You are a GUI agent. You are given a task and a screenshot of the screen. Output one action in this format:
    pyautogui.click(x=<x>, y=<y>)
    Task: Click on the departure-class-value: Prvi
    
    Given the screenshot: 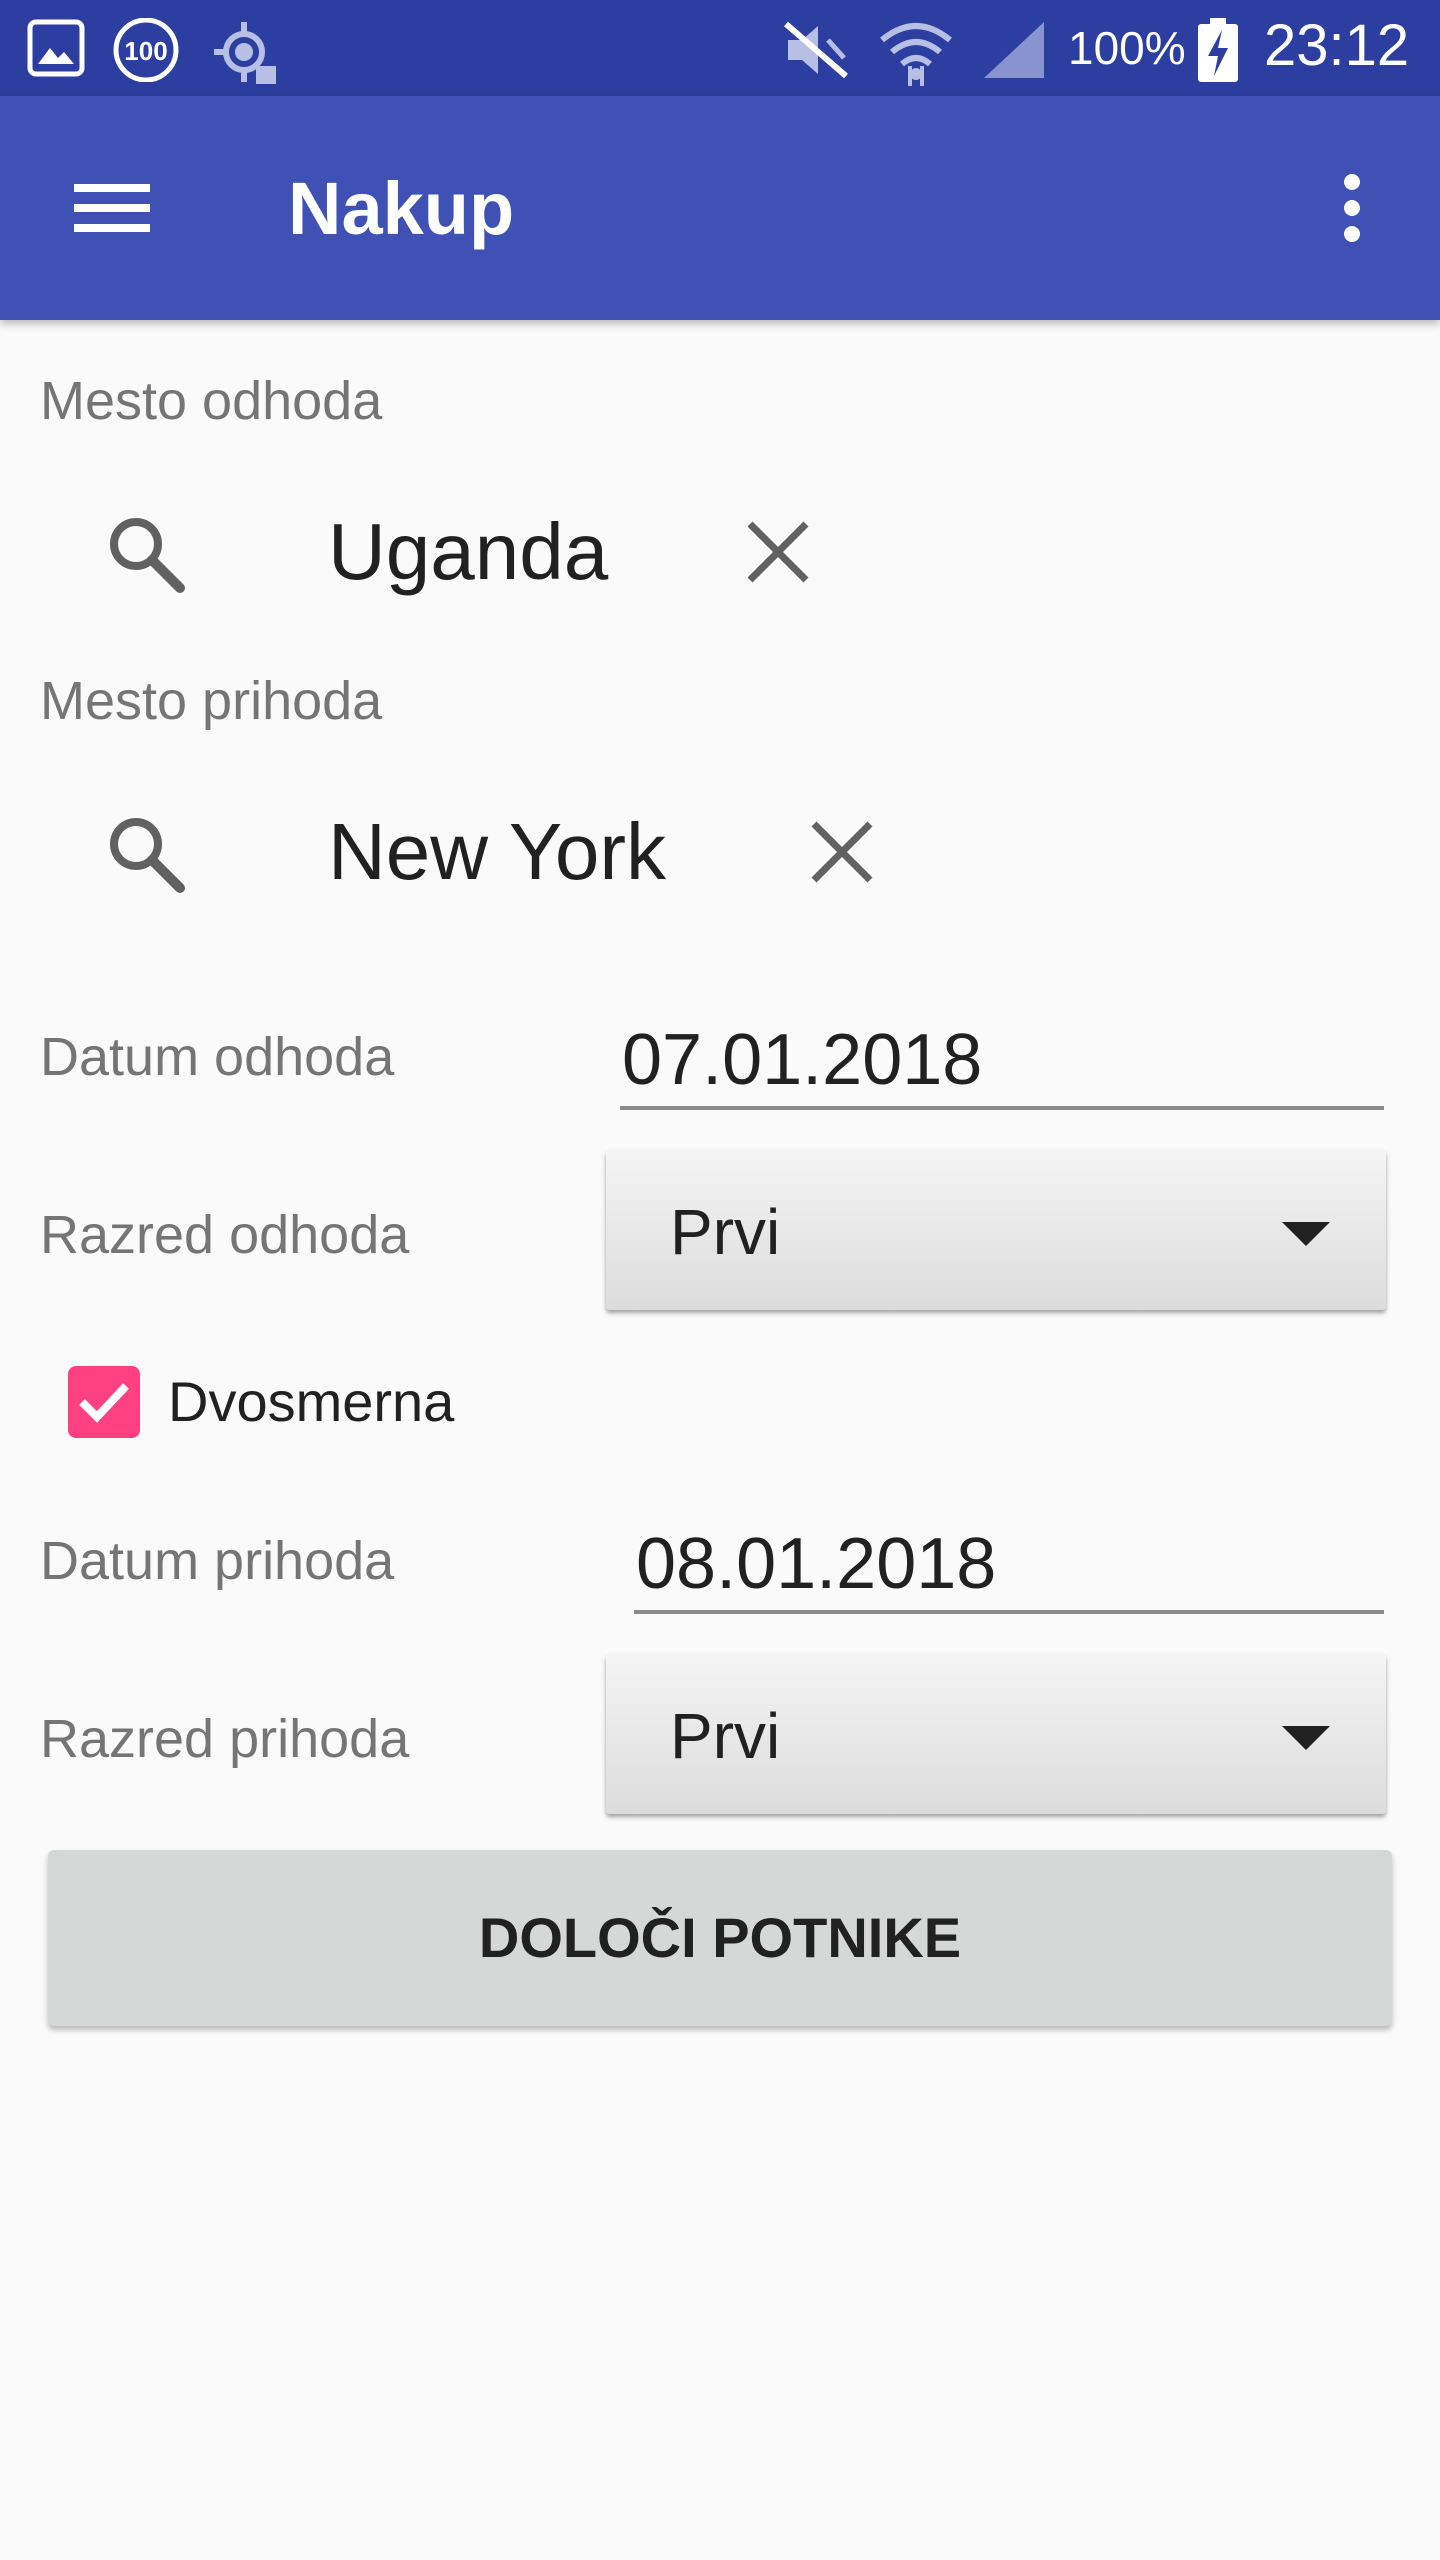 What is the action you would take?
    pyautogui.click(x=725, y=1232)
    